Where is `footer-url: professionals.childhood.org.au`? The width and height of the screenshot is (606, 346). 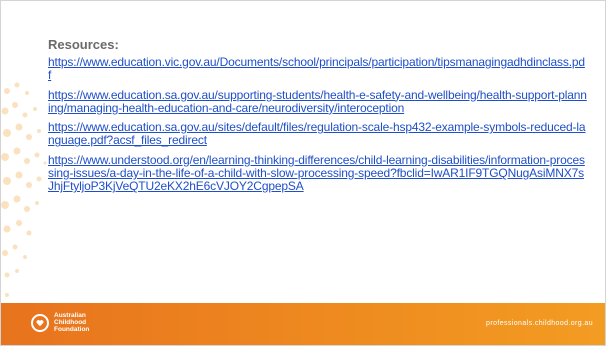
footer-url: professionals.childhood.org.au is located at coordinates (539, 323).